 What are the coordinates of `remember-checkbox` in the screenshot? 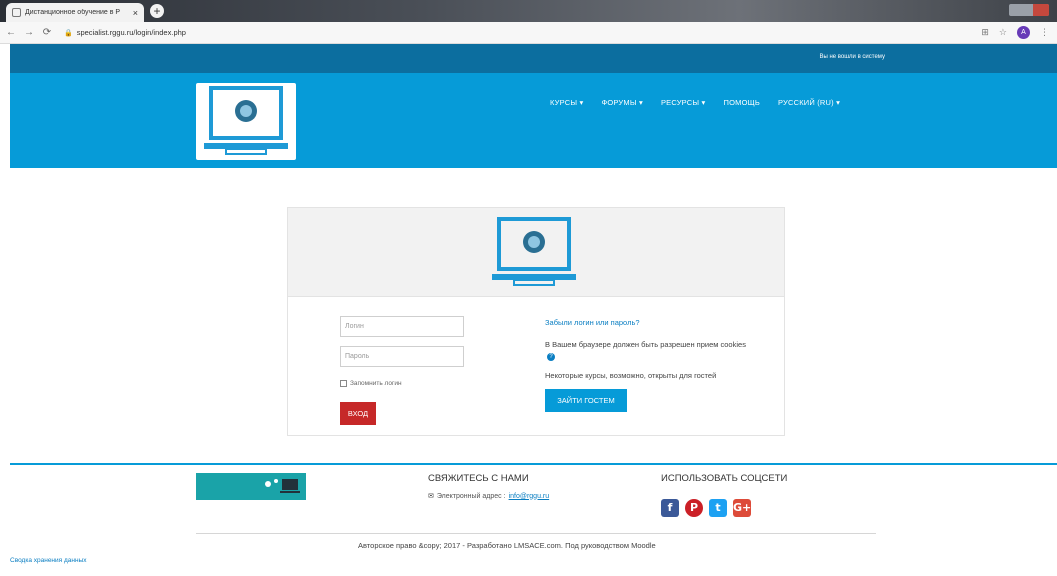 It's located at (343, 383).